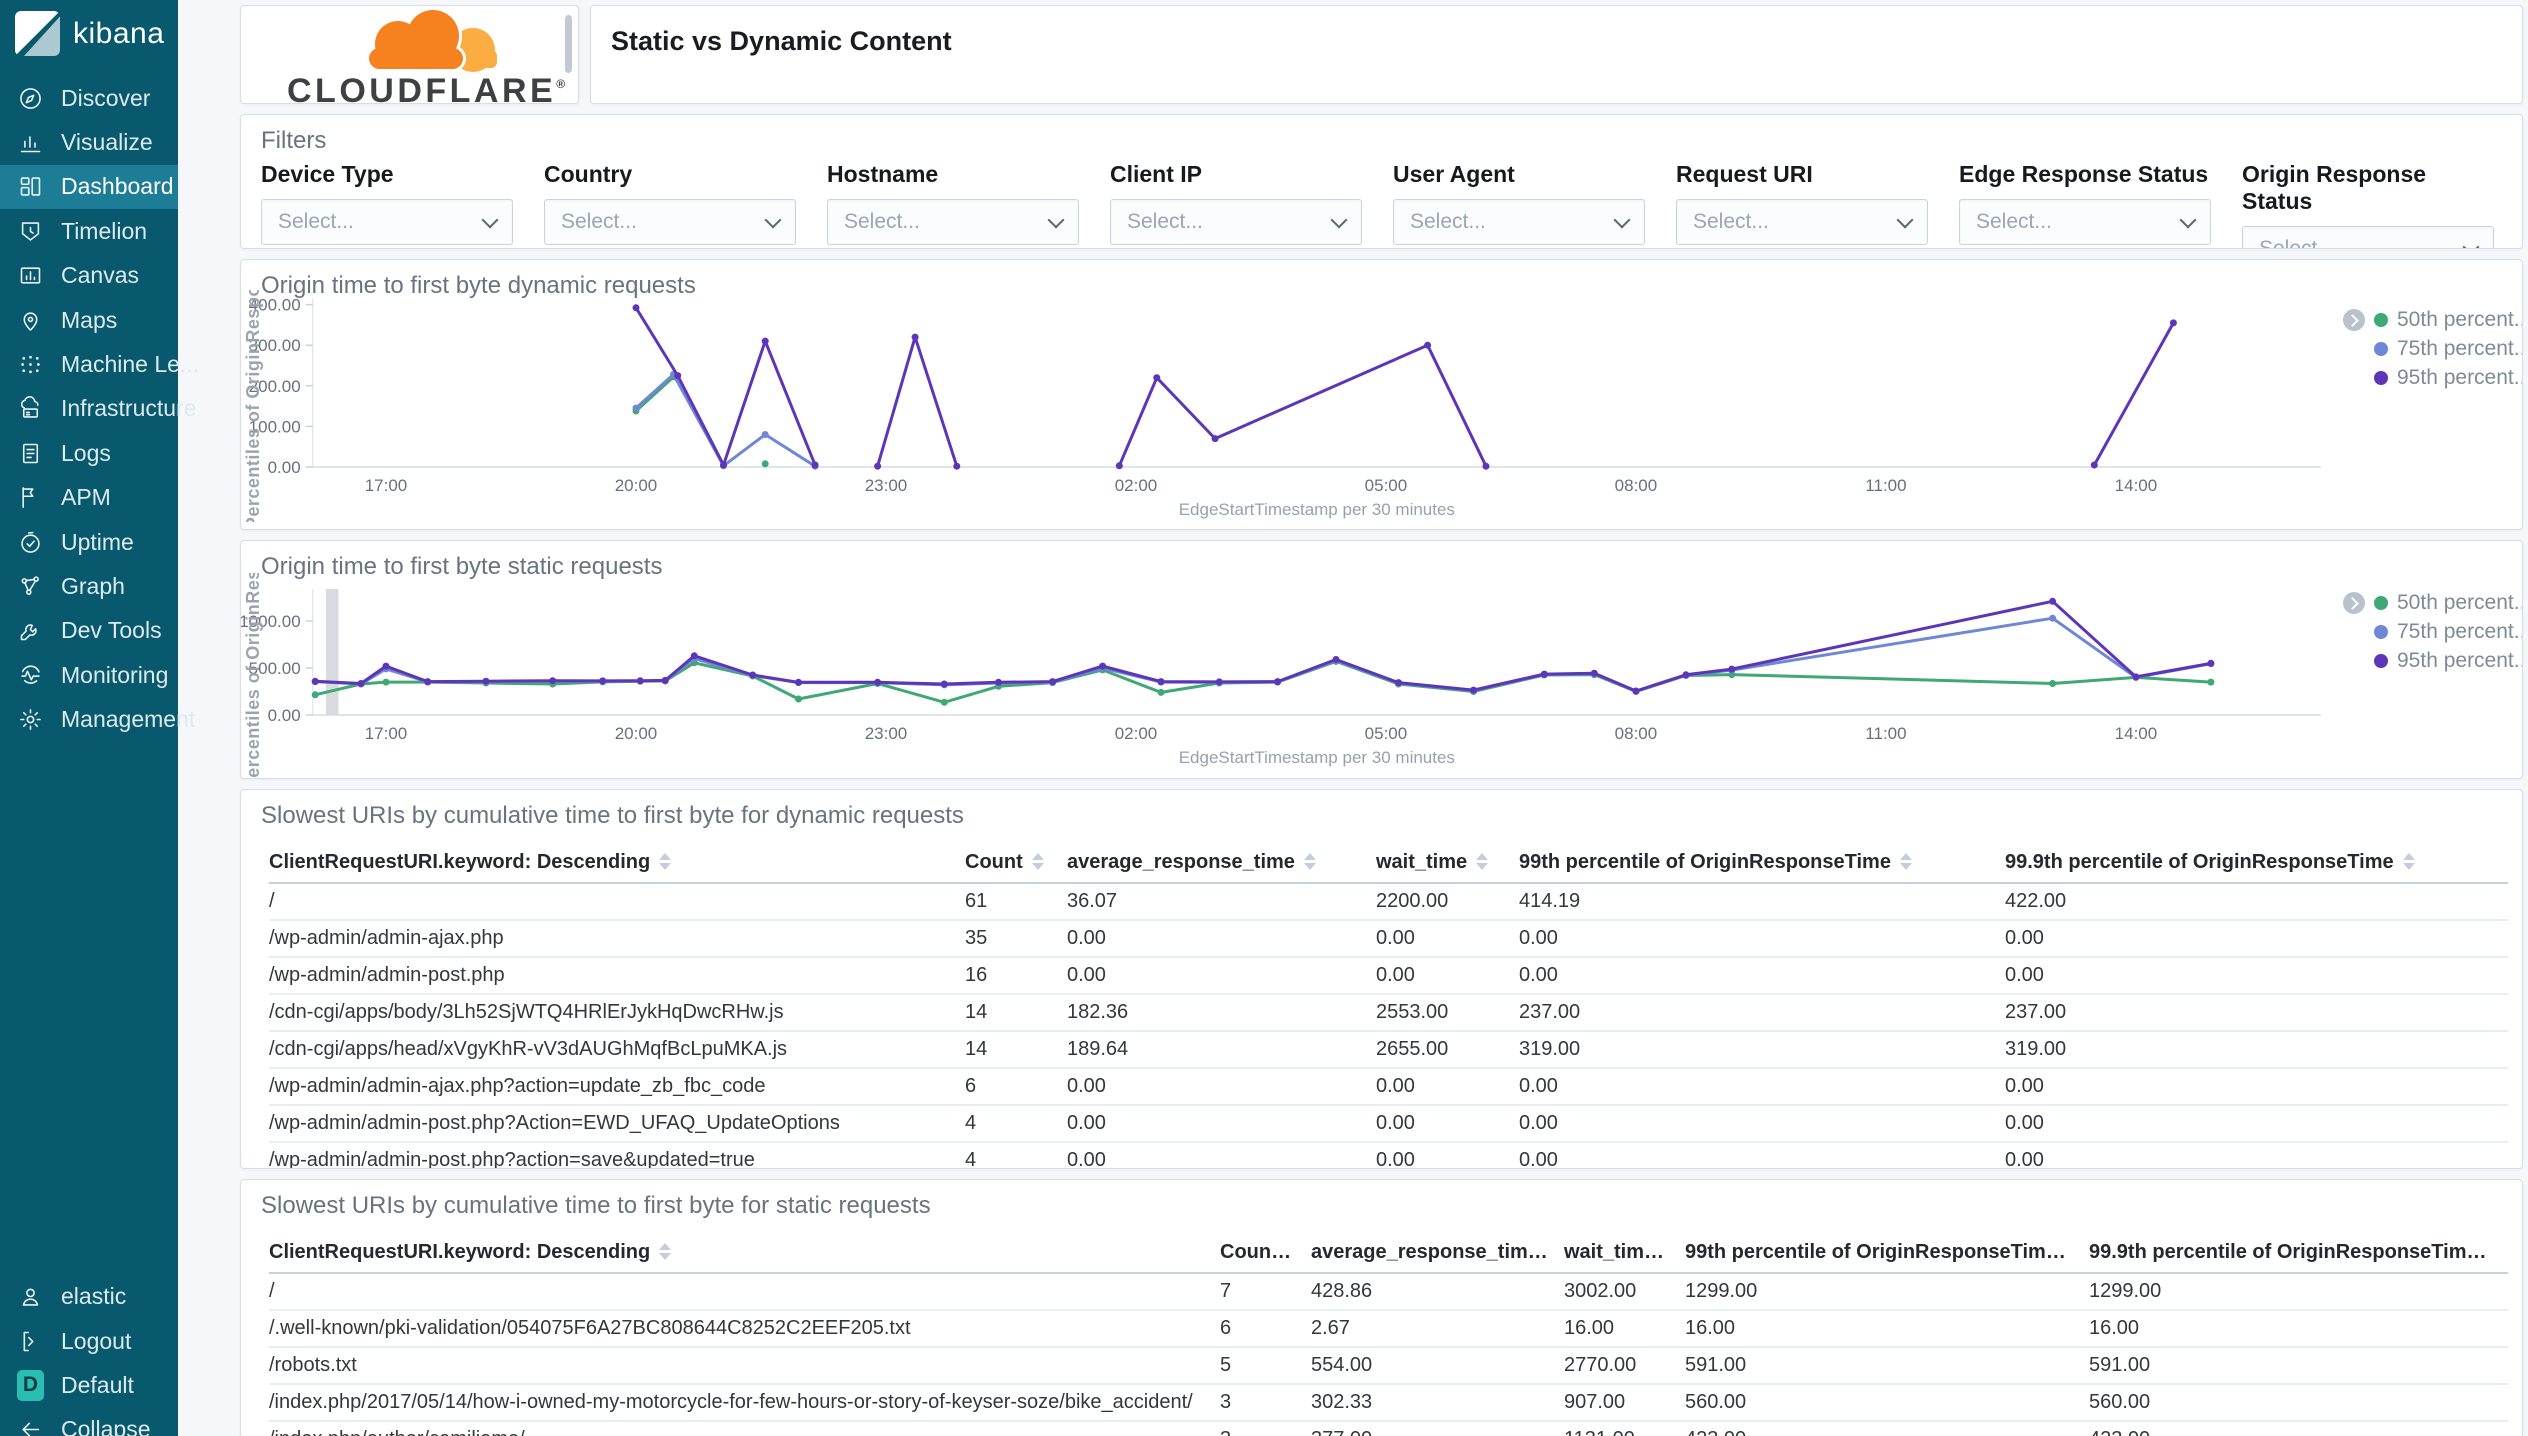 Image resolution: width=2528 pixels, height=1436 pixels. I want to click on sidebar-item-elastic: elastic, so click(89, 1296).